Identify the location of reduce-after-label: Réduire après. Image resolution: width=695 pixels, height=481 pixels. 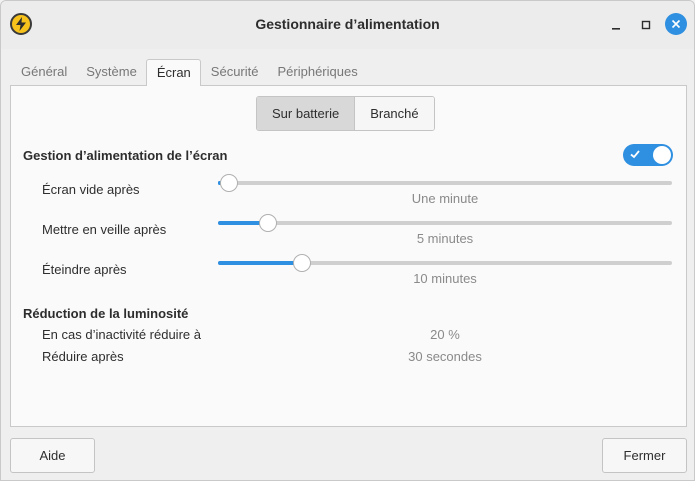
(83, 356).